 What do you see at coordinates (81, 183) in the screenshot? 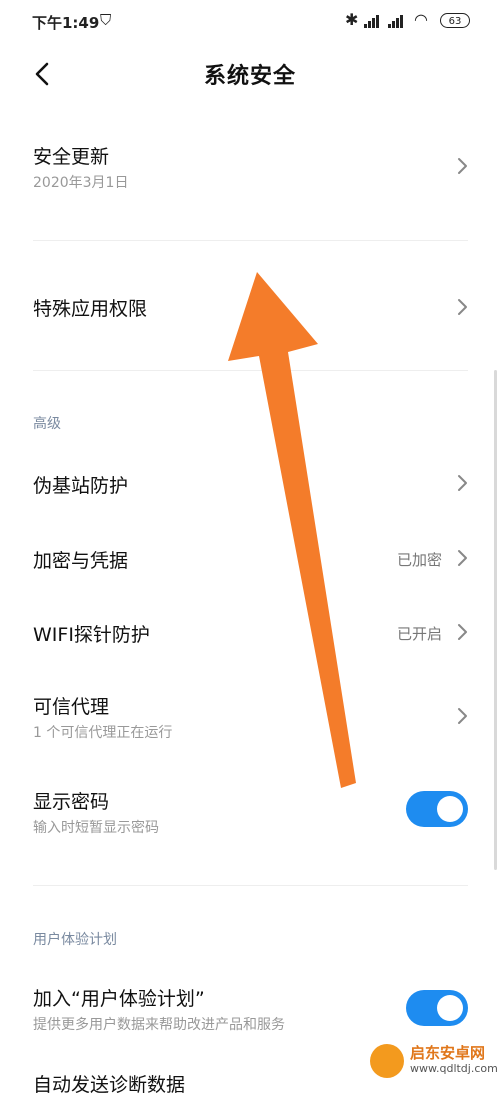
I see `security-update-date: 2020年3月1日` at bounding box center [81, 183].